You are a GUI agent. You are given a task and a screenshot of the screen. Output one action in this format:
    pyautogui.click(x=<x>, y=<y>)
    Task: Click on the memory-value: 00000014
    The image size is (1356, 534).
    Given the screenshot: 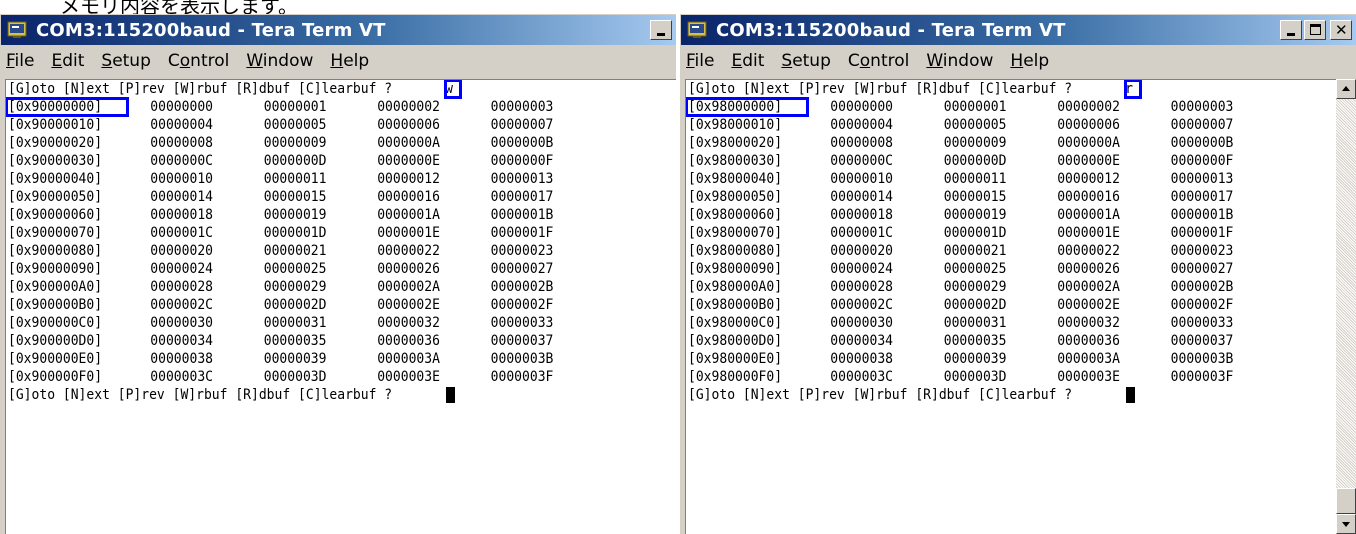 What is the action you would take?
    pyautogui.click(x=862, y=197)
    